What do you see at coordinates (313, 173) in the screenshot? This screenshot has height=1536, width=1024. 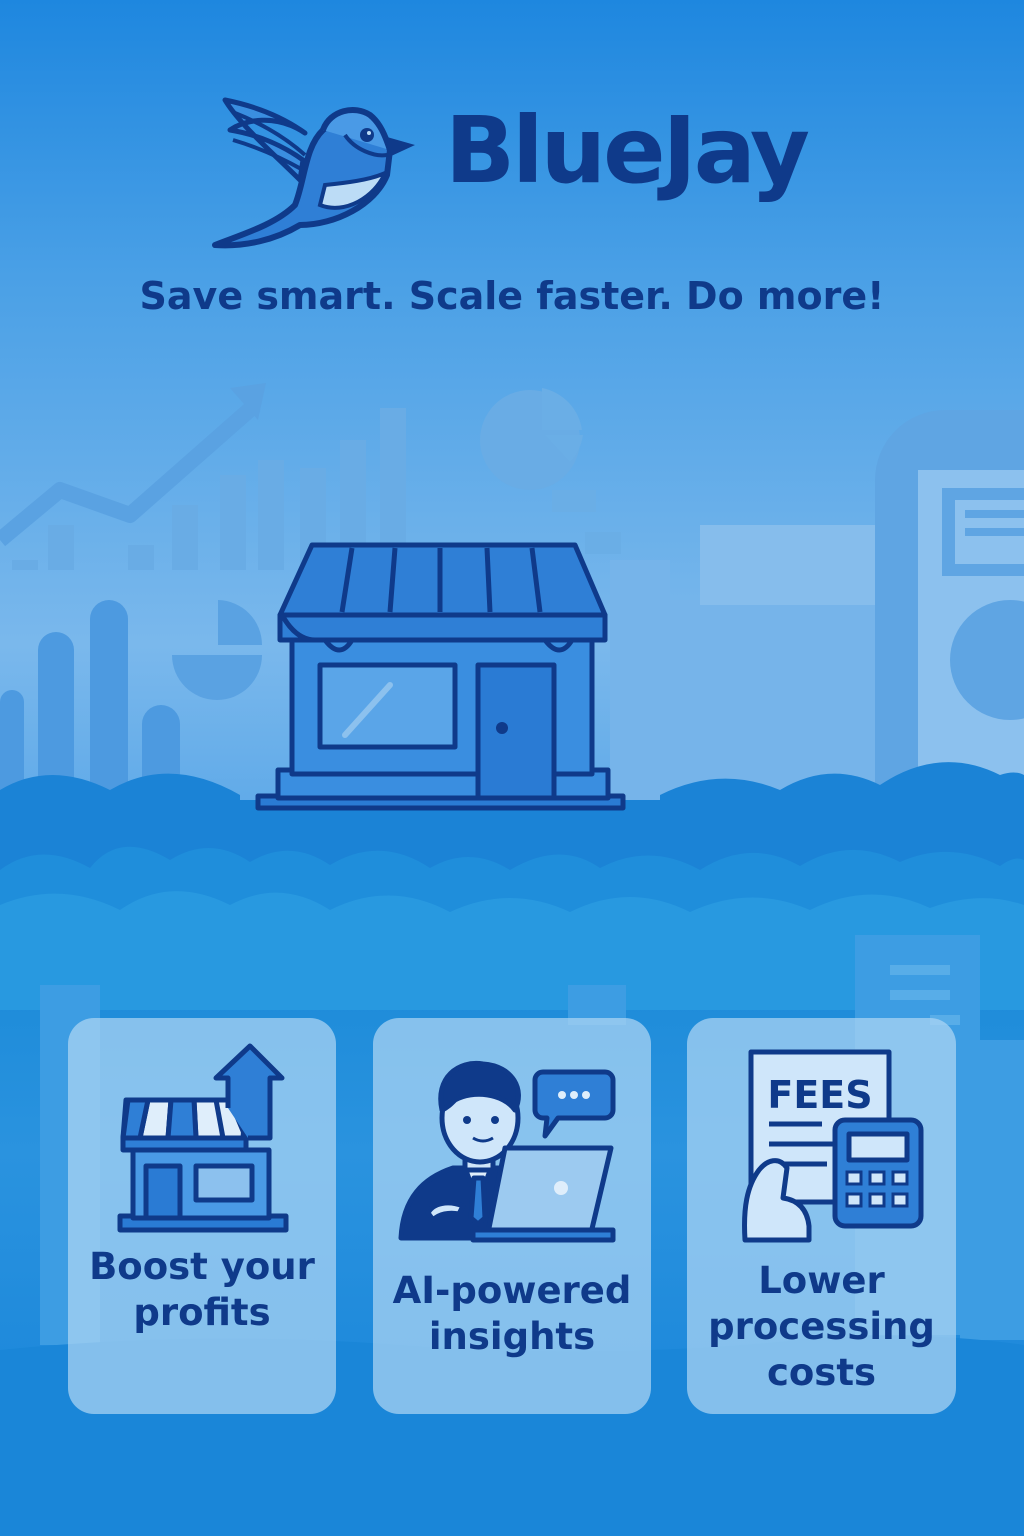 I see `bluejay-bird-icon` at bounding box center [313, 173].